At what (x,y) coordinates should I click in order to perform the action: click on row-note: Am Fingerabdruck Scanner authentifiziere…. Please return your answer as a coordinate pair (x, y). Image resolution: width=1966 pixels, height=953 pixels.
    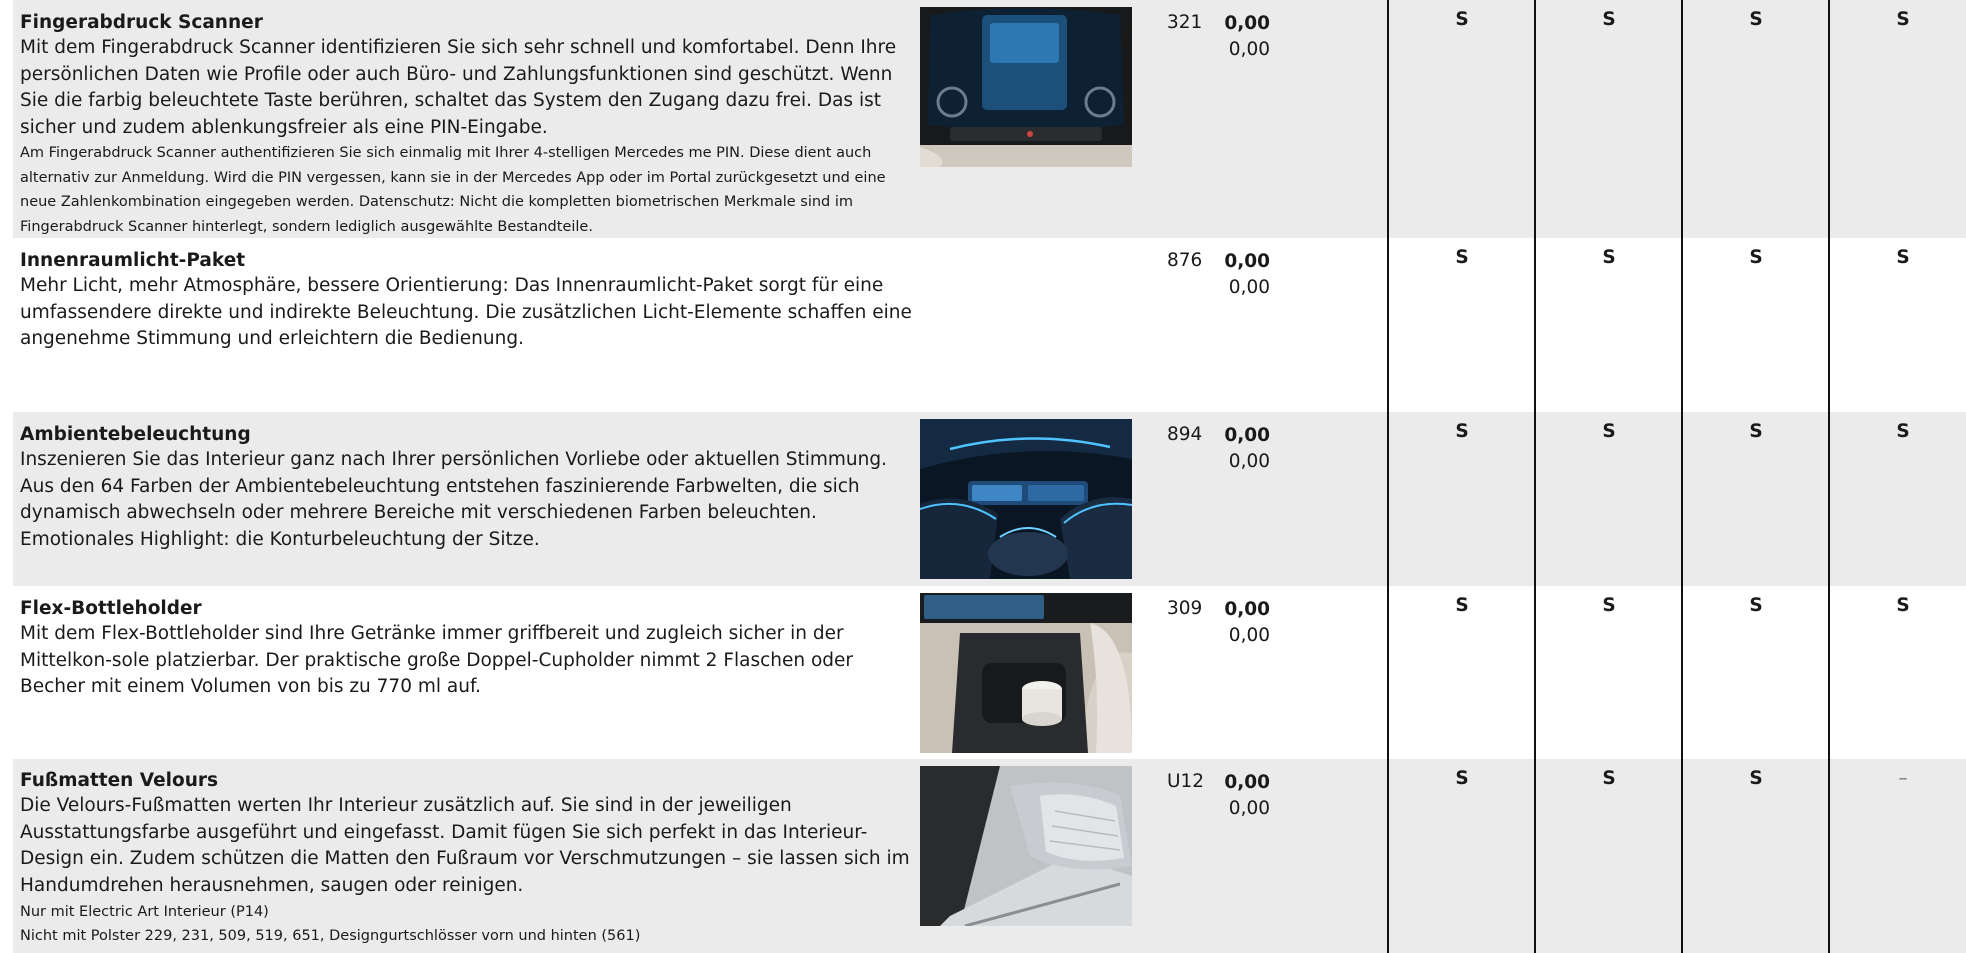
    Looking at the image, I should click on (453, 190).